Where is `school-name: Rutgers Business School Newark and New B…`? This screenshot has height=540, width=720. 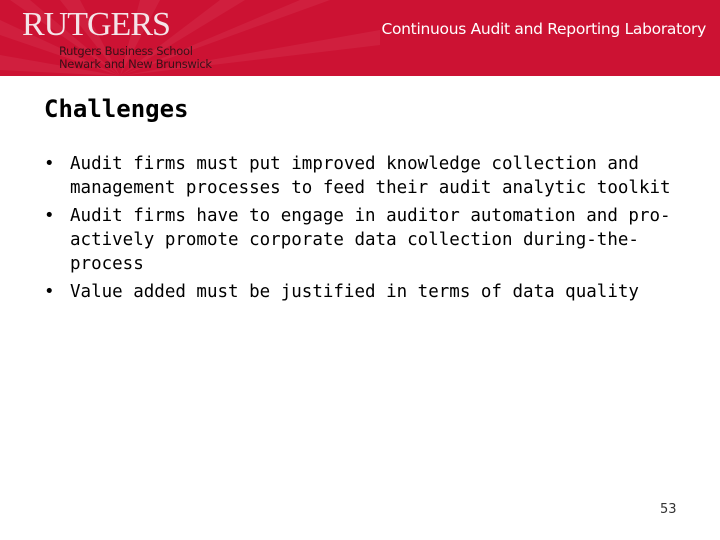
school-name: Rutgers Business School Newark and New B… is located at coordinates (135, 58).